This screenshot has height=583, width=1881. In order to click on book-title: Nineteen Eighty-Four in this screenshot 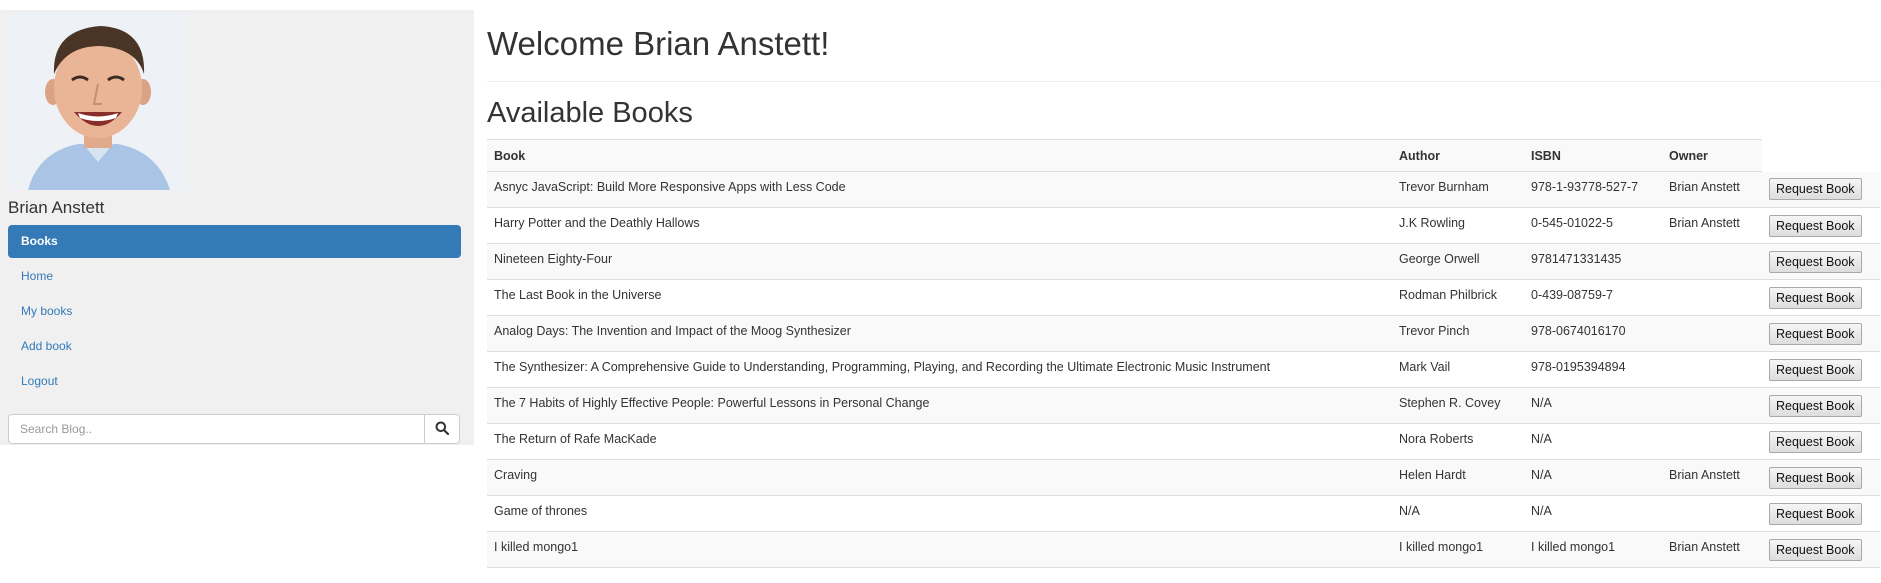, I will do `click(939, 261)`.